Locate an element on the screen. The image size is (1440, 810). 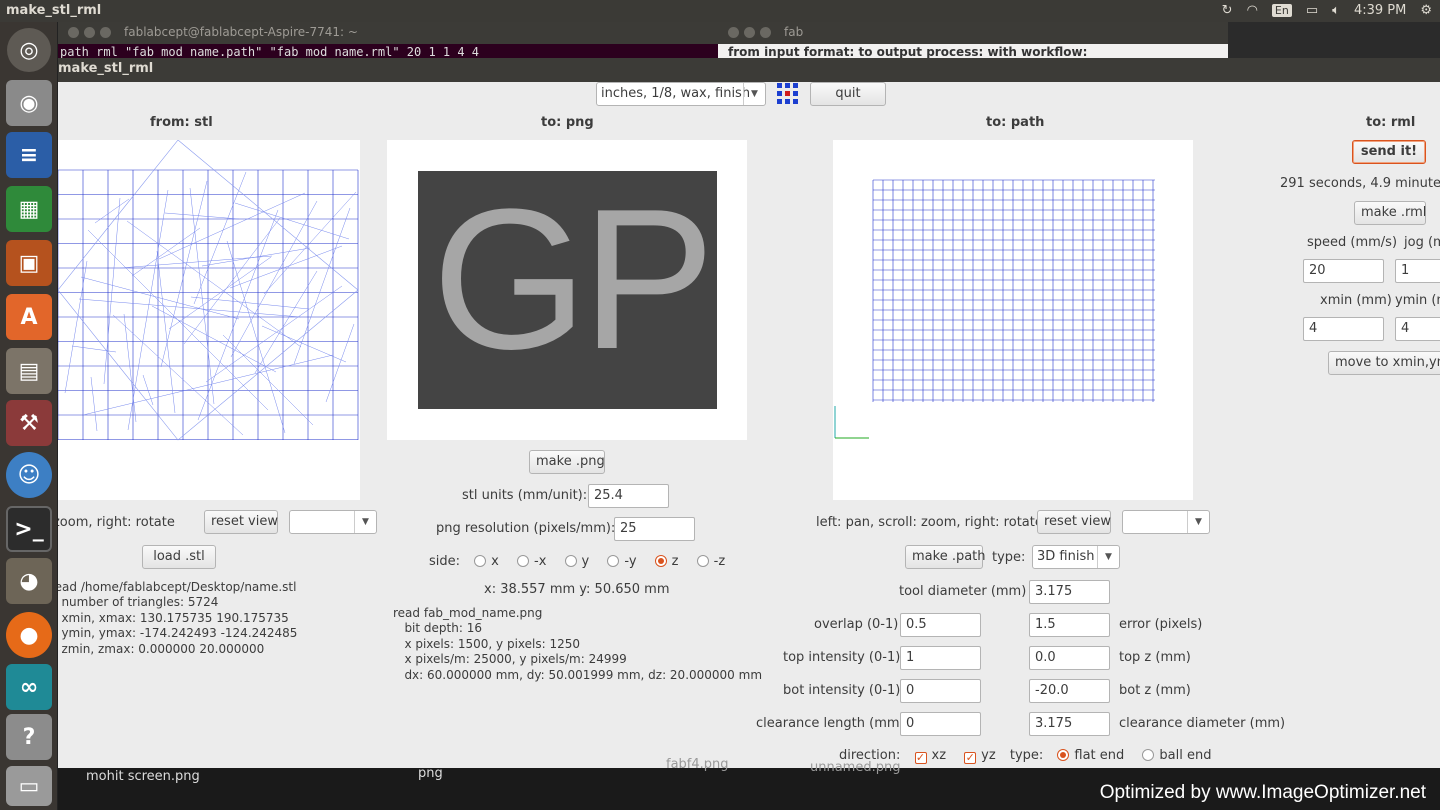
clearance-length-label: clearance length (mm) is located at coordinates (830, 723).